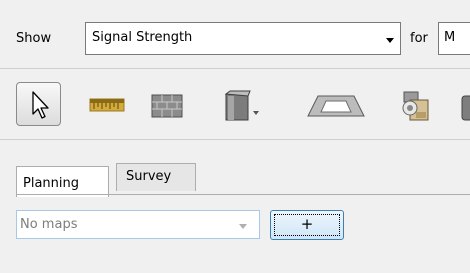  What do you see at coordinates (279, 105) in the screenshot?
I see `toolbar-icons` at bounding box center [279, 105].